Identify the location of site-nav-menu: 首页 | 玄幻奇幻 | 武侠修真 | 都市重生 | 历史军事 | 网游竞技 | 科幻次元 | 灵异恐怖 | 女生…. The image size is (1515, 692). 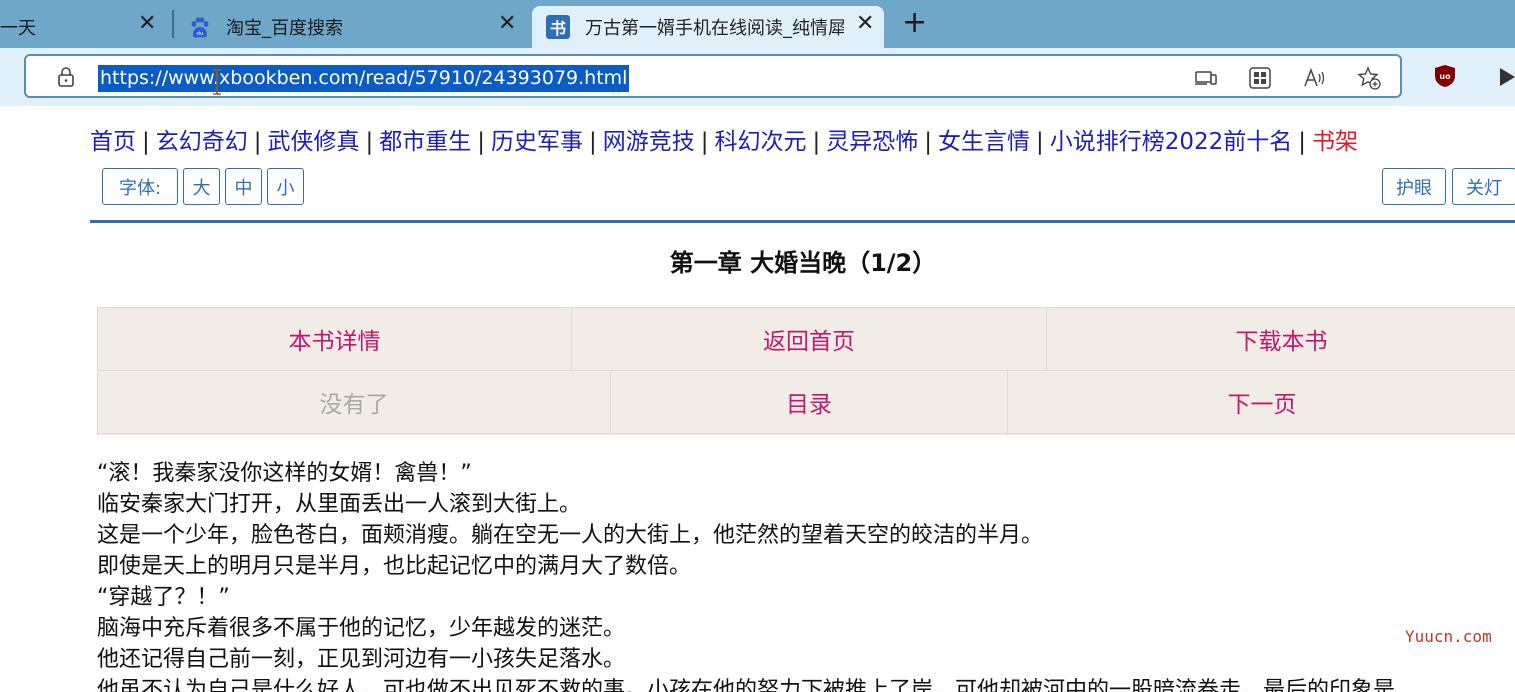
(724, 139).